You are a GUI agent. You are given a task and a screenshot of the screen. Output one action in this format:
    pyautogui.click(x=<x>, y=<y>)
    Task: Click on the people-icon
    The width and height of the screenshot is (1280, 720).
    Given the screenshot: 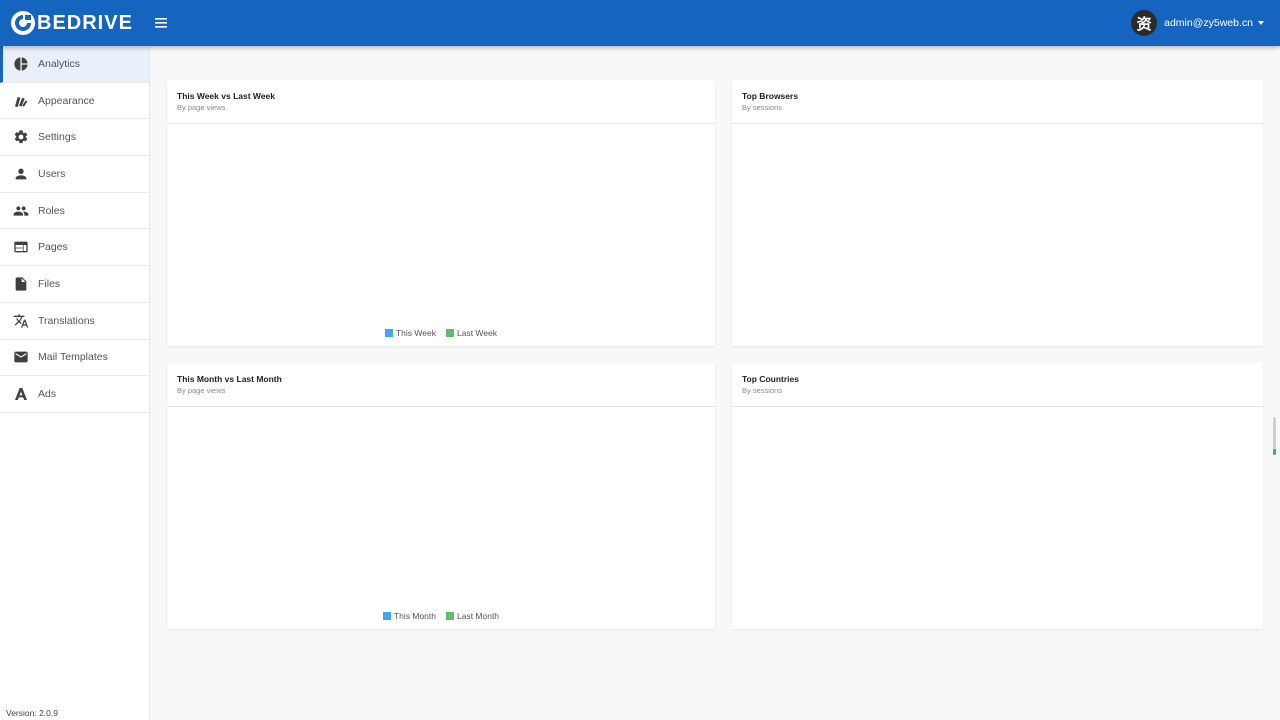 What is the action you would take?
    pyautogui.click(x=21, y=211)
    